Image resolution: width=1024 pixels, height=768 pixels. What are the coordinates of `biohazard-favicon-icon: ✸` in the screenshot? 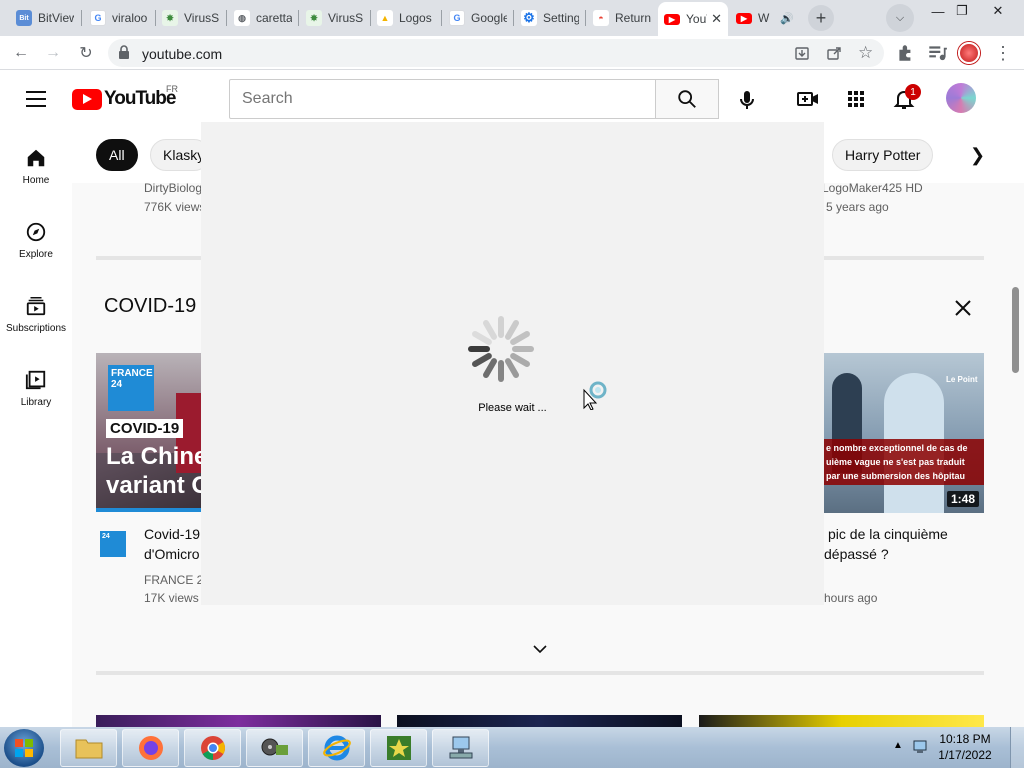 It's located at (170, 18).